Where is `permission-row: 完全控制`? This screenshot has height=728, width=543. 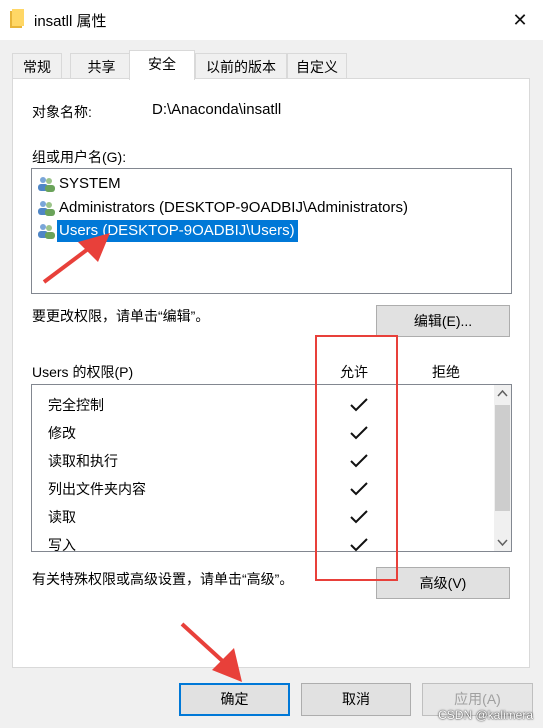 permission-row: 完全控制 is located at coordinates (76, 405).